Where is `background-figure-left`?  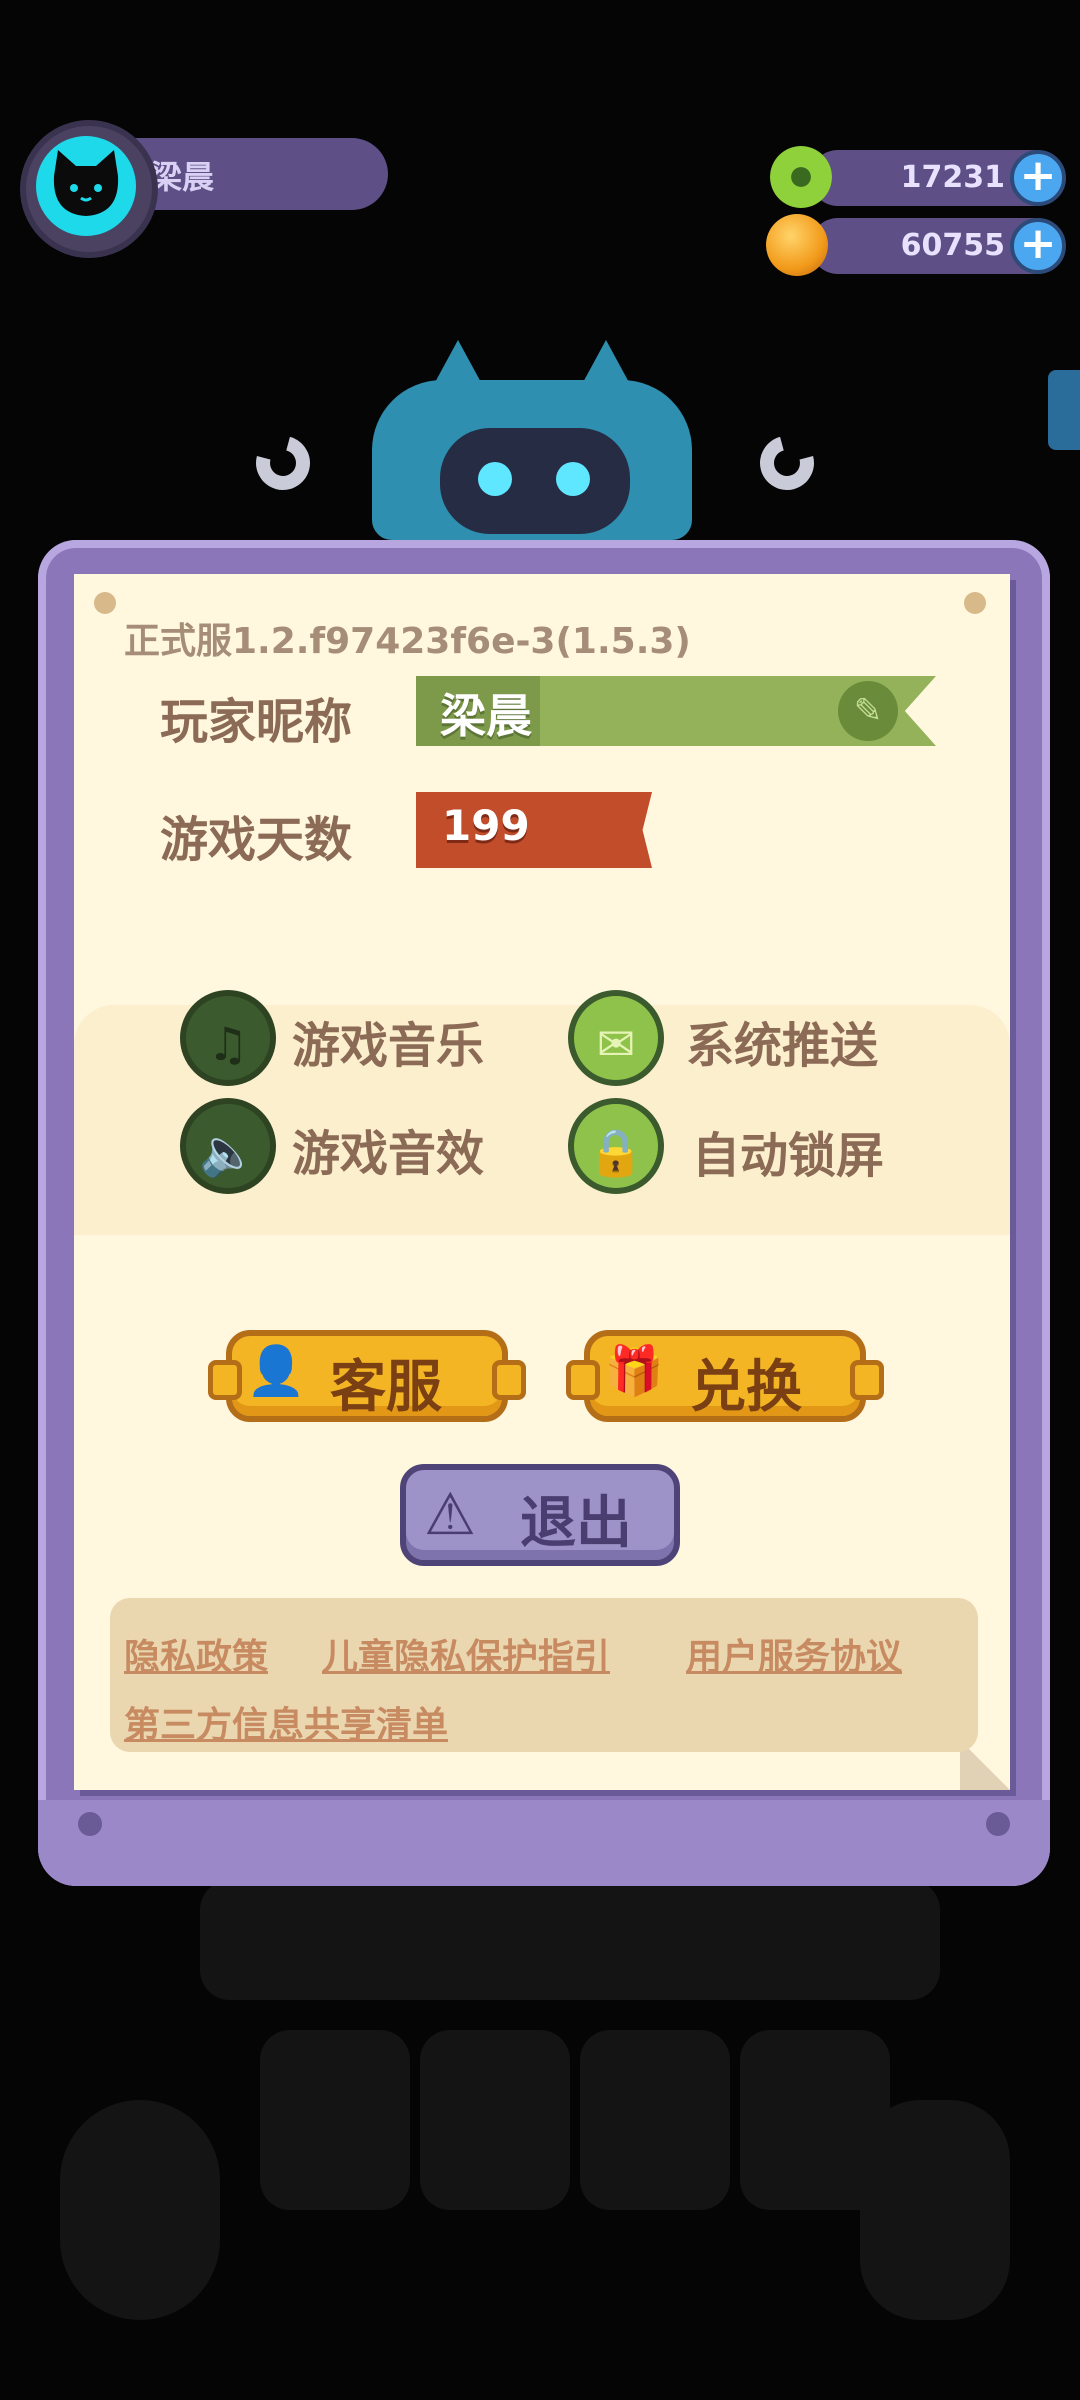 background-figure-left is located at coordinates (140, 2210).